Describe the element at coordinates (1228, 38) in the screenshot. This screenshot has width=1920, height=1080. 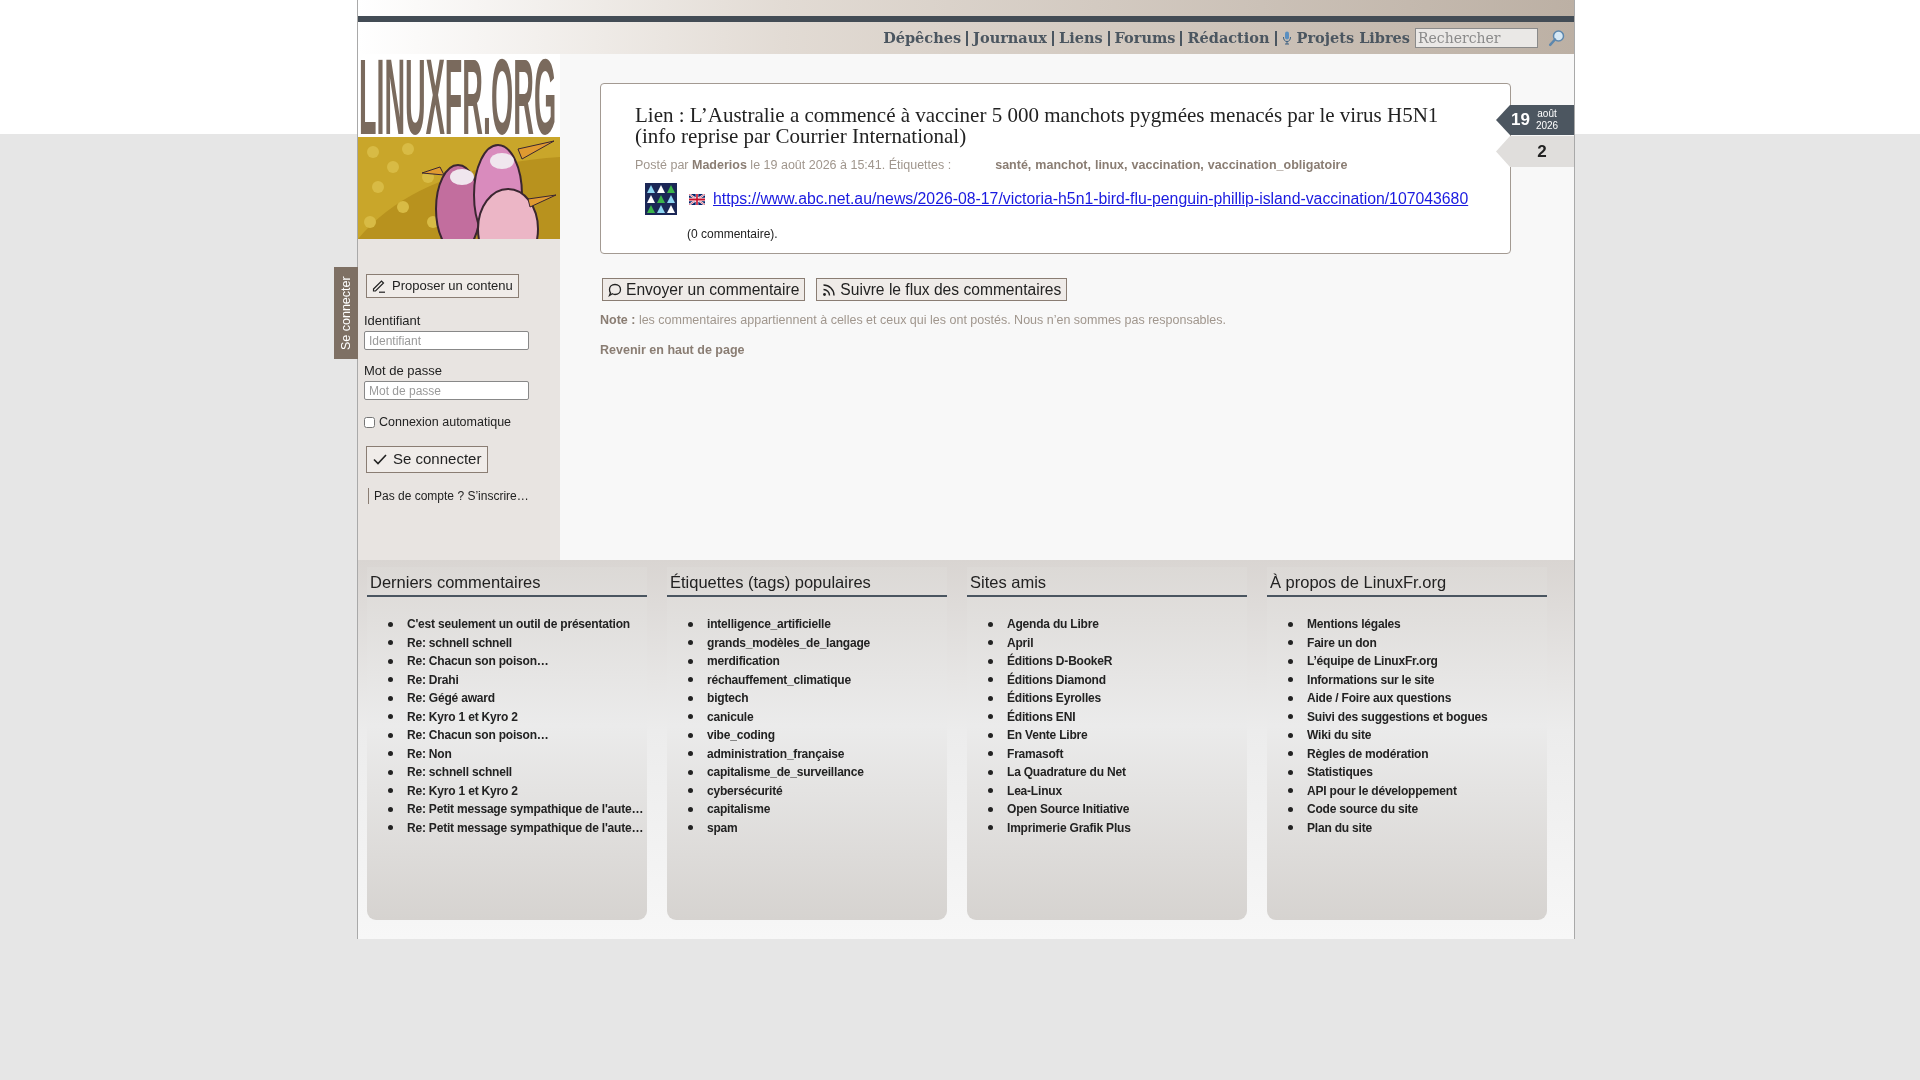
I see `nav-link: Rédaction` at that location.